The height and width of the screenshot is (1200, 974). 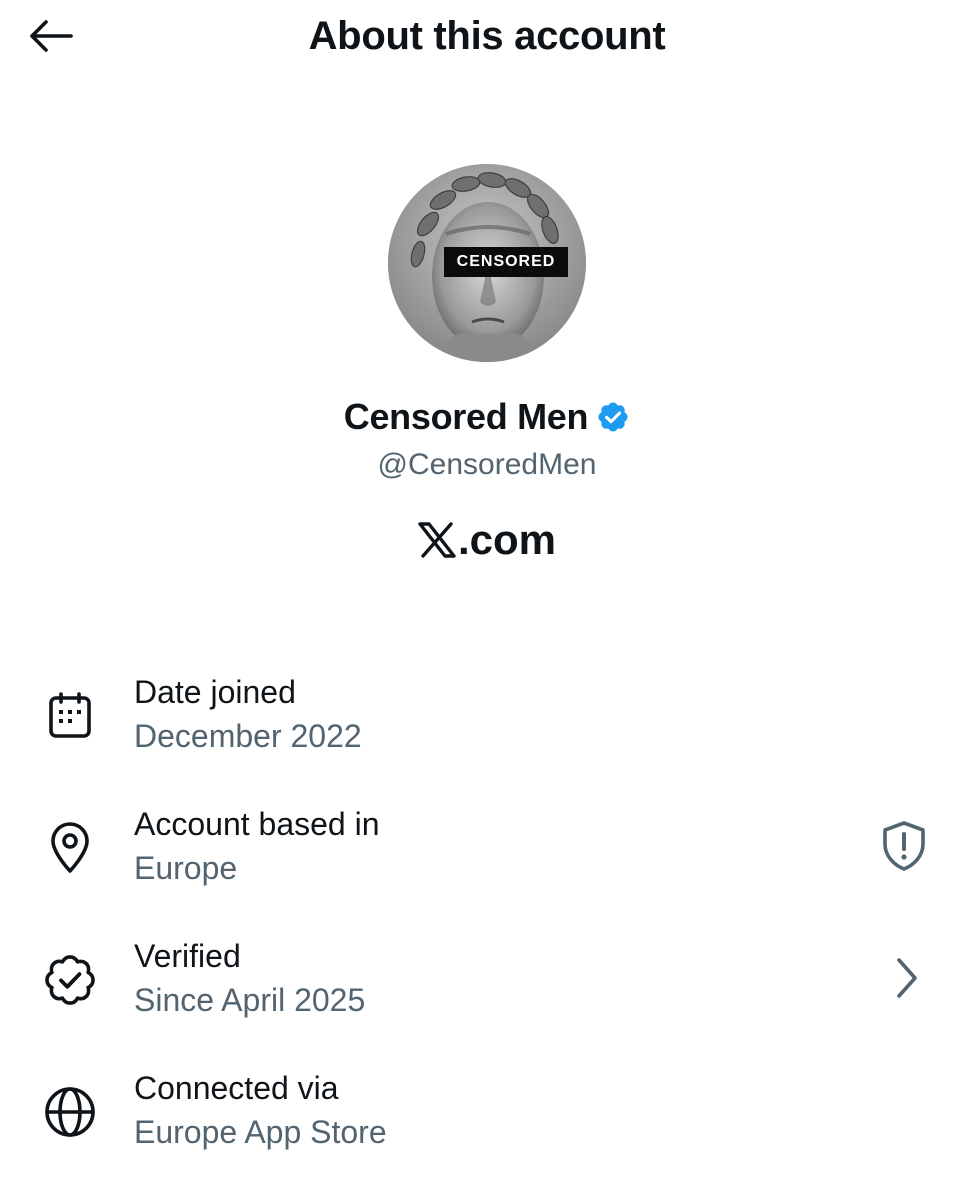 What do you see at coordinates (248, 736) in the screenshot?
I see `detail-value: December 2022` at bounding box center [248, 736].